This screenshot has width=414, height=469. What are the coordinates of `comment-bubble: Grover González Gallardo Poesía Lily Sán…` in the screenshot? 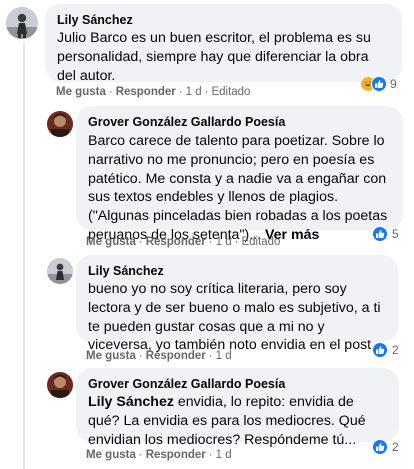 It's located at (237, 408).